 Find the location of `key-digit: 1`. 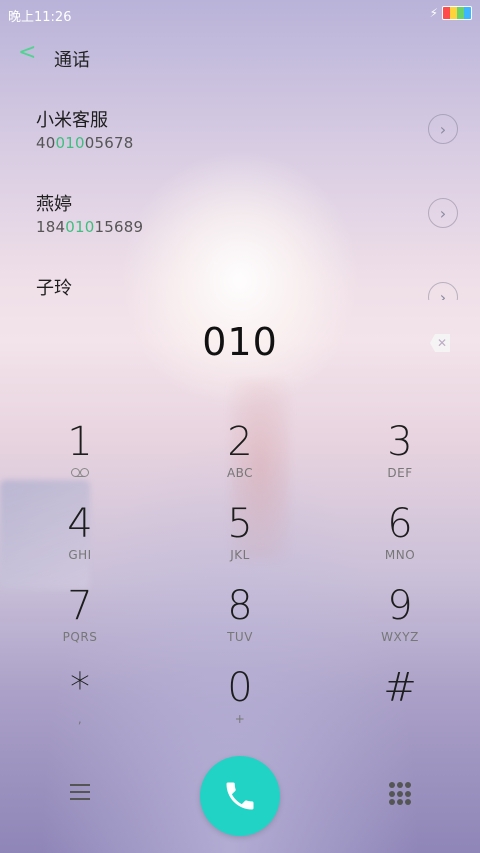

key-digit: 1 is located at coordinates (80, 442).